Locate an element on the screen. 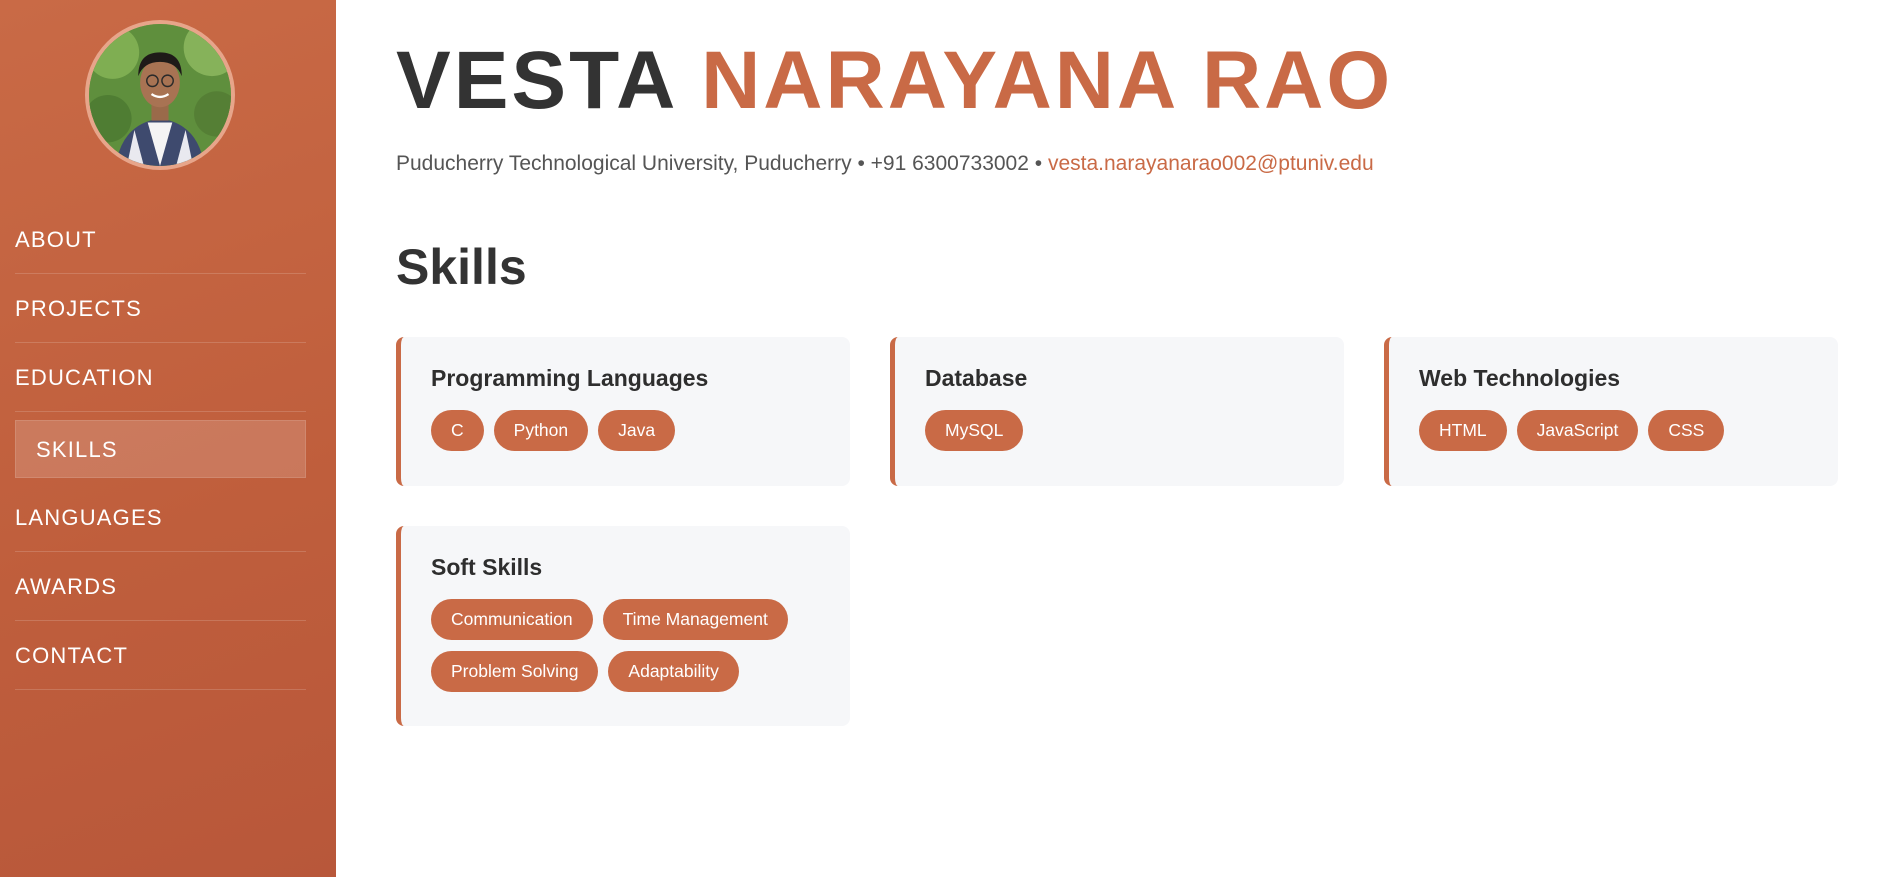 The height and width of the screenshot is (877, 1877). skill-tags: HTML JavaScript CSS is located at coordinates (1613, 430).